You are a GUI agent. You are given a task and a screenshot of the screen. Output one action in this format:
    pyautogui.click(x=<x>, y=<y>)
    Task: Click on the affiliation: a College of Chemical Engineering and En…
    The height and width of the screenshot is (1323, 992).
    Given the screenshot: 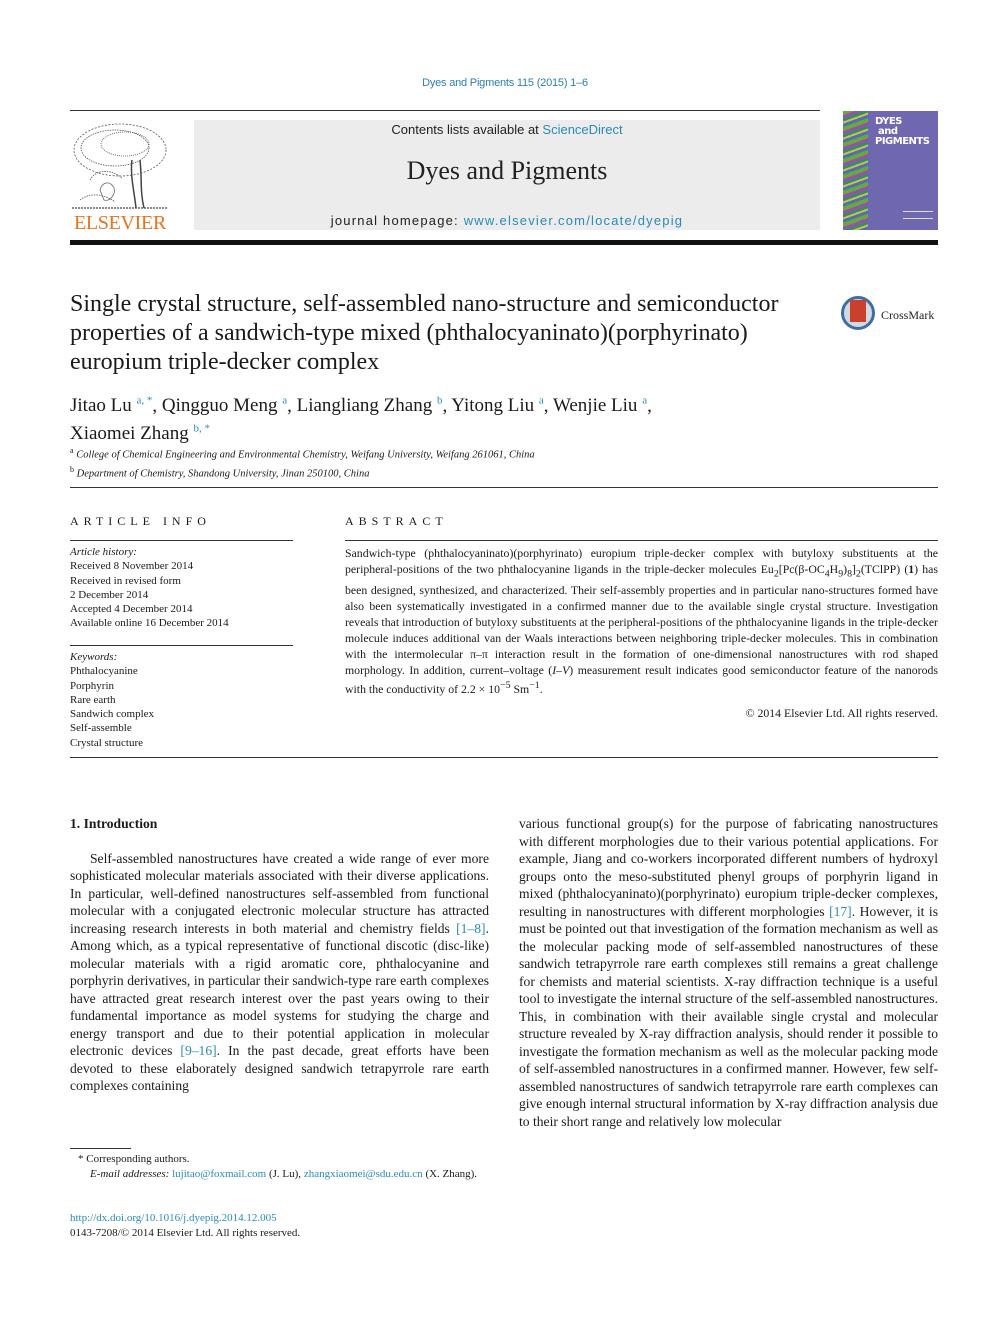 What is the action you would take?
    pyautogui.click(x=302, y=453)
    